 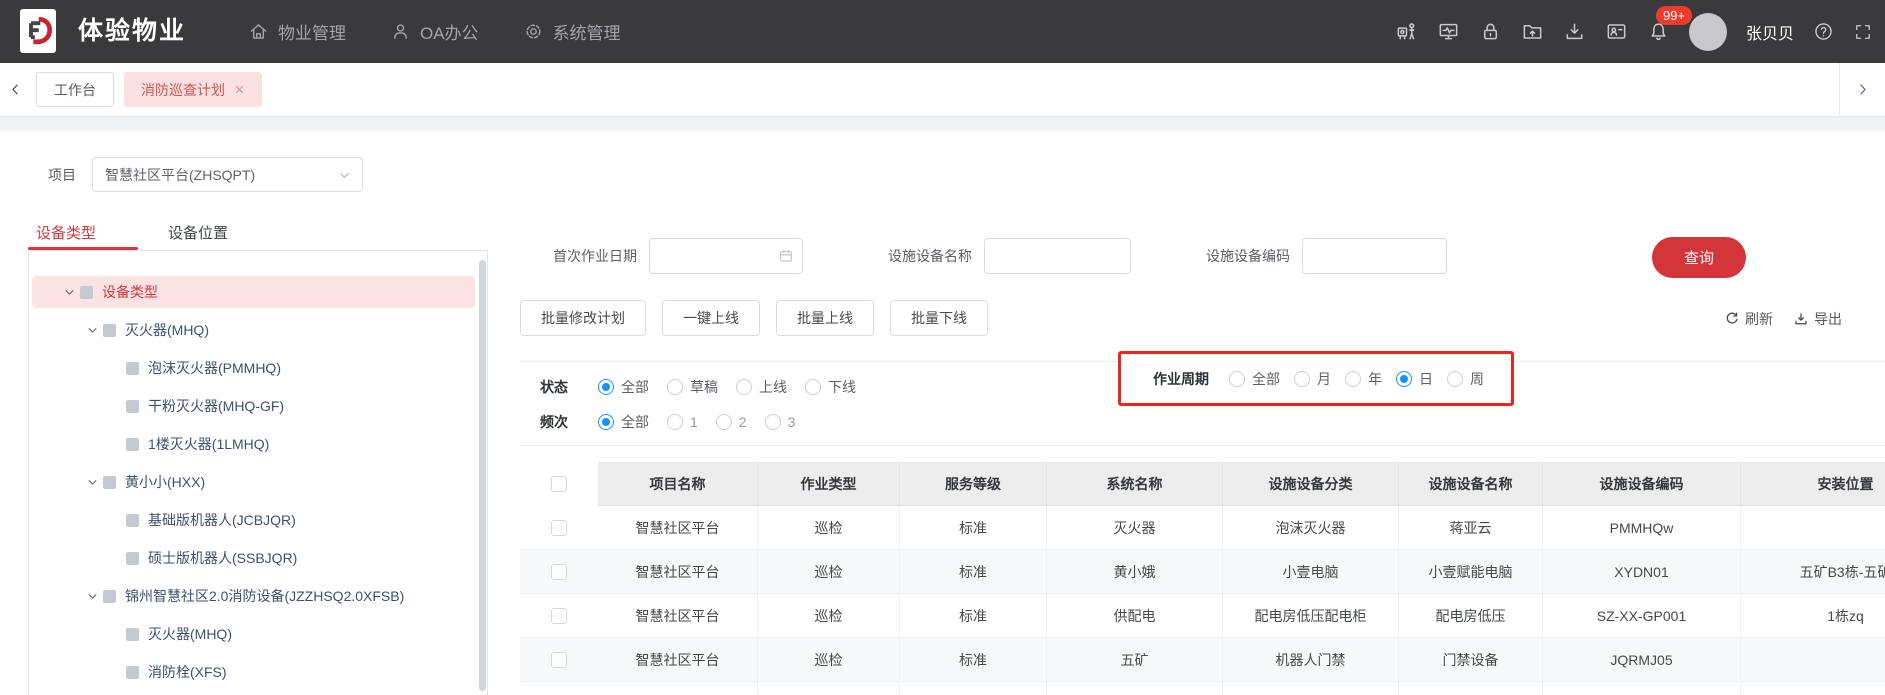 What do you see at coordinates (825, 318) in the screenshot?
I see `action-button-批量上线: 批量上线` at bounding box center [825, 318].